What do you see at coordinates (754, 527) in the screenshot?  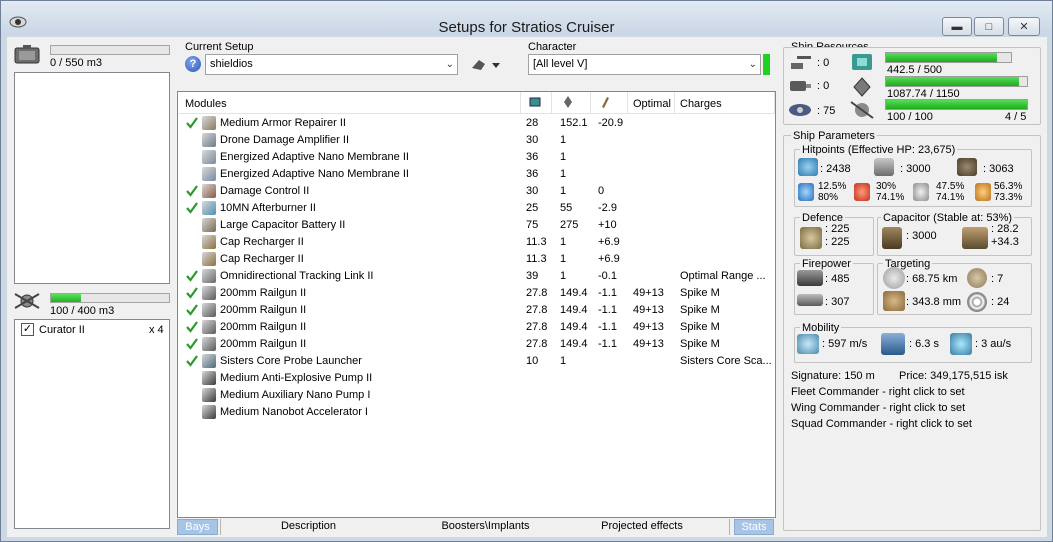 I see `tab-stats: Stats` at bounding box center [754, 527].